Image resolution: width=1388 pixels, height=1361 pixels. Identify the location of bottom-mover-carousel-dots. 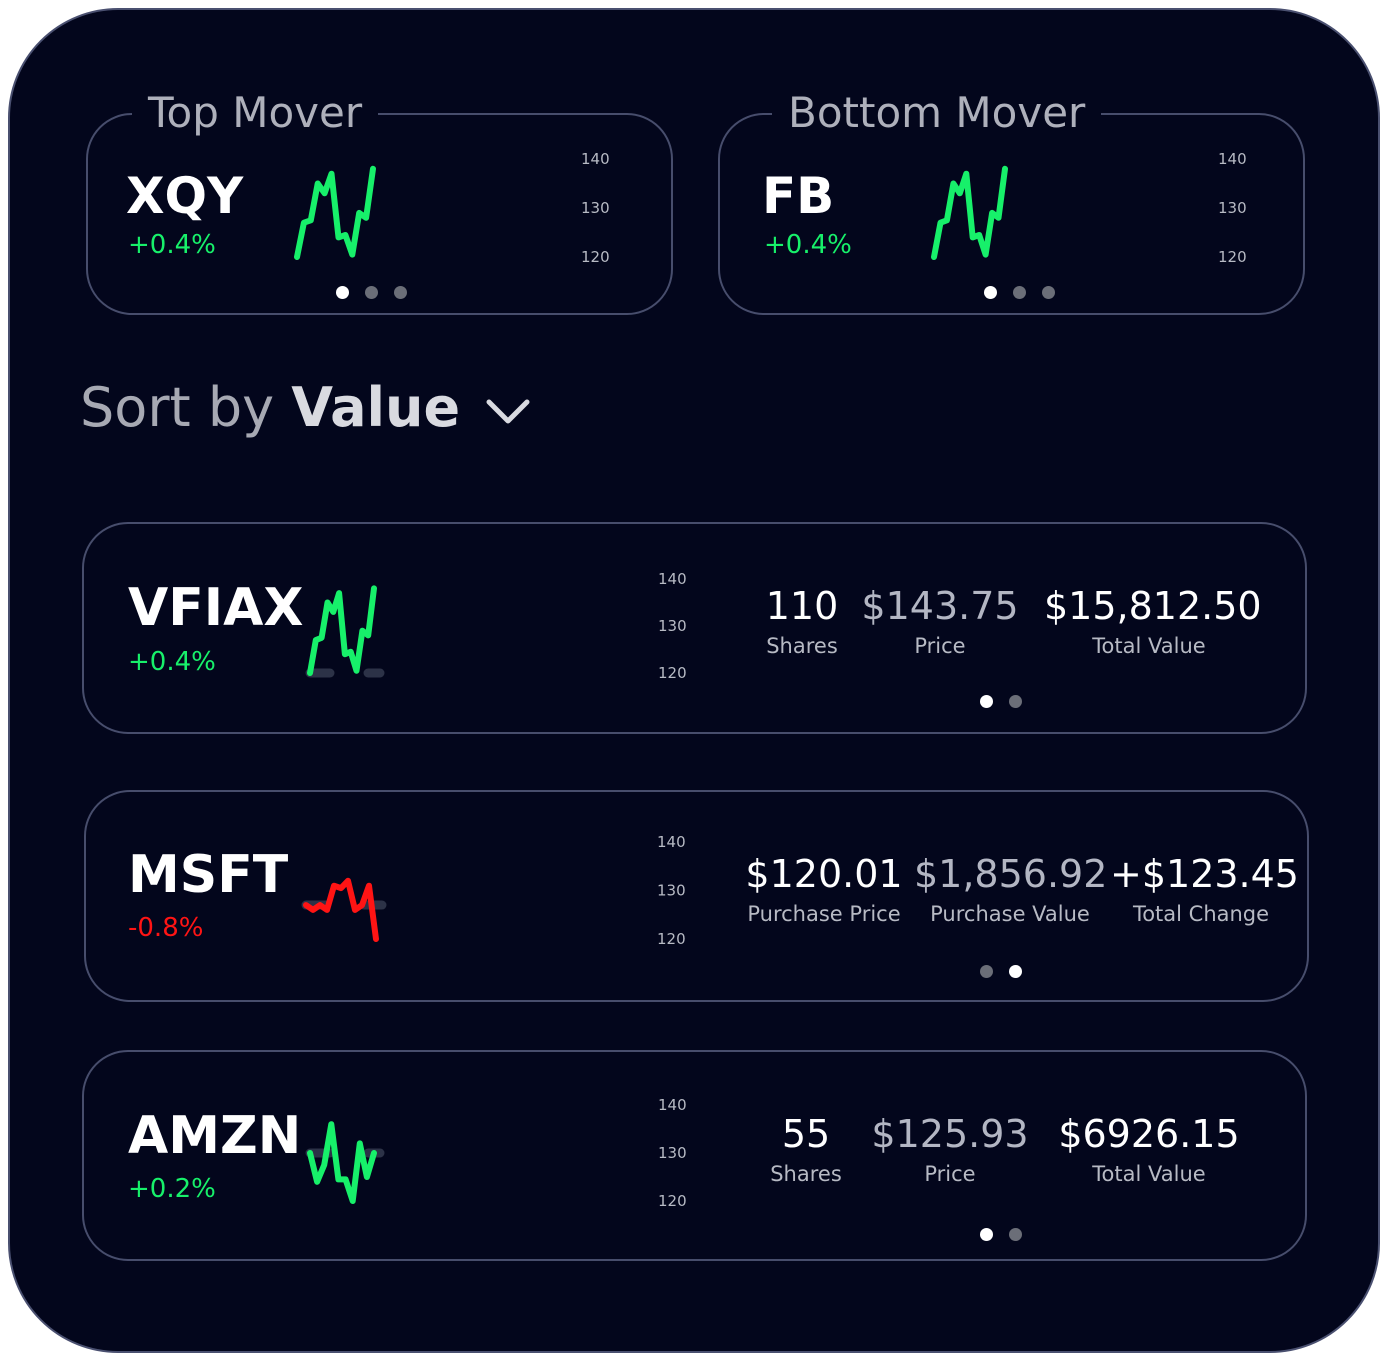
(1019, 292).